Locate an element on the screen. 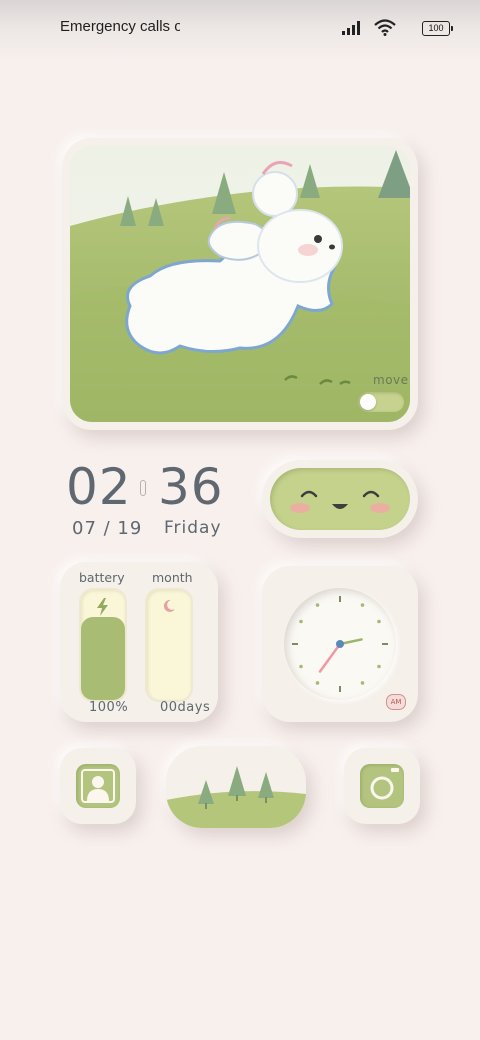 Image resolution: width=480 pixels, height=1040 pixels. smiley-face-widget is located at coordinates (340, 499).